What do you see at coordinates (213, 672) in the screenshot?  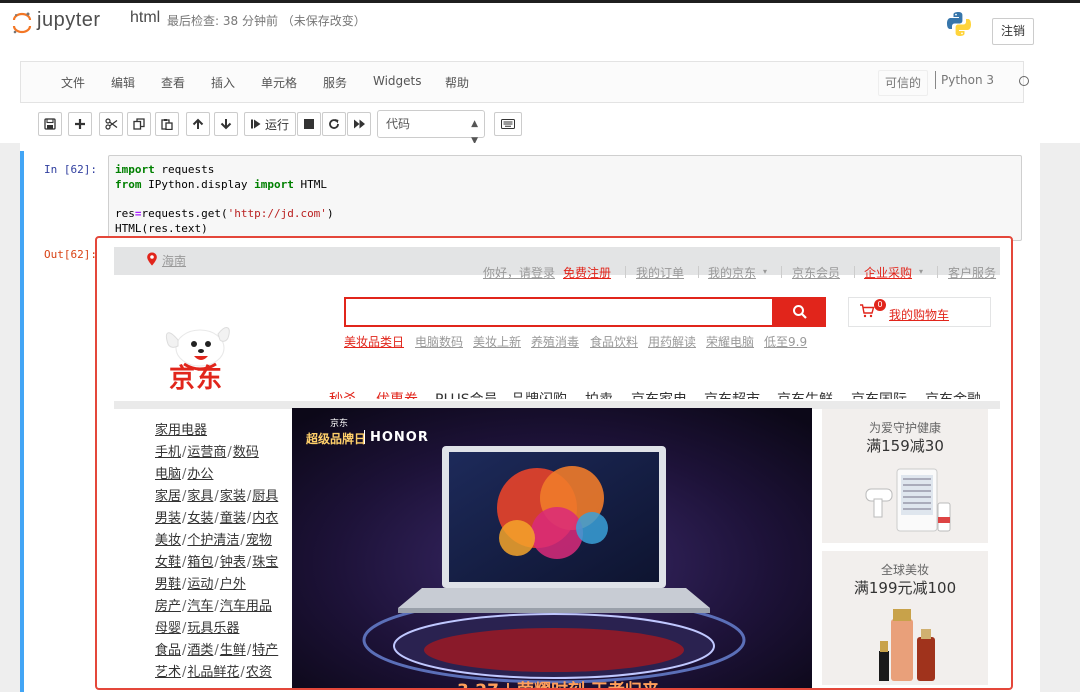 I see `category-link: 礼品鲜花` at bounding box center [213, 672].